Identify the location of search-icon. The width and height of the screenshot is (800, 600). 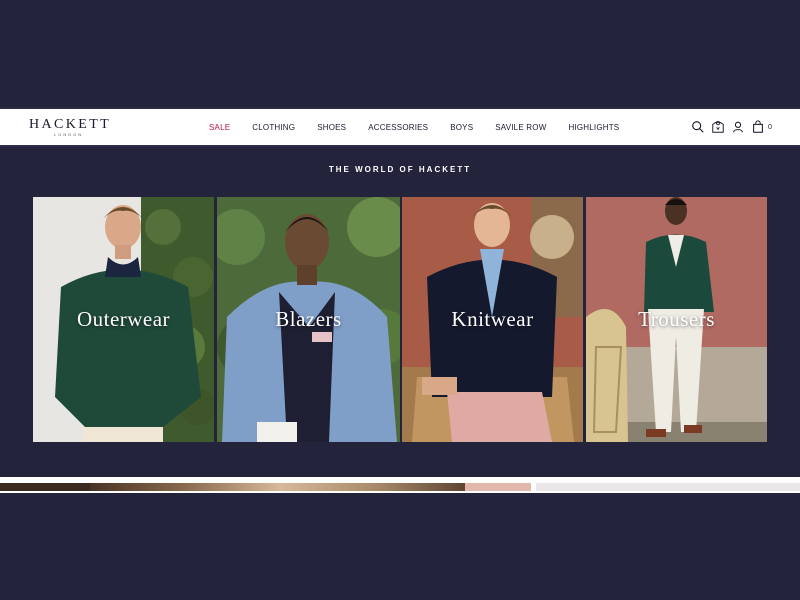
(698, 127).